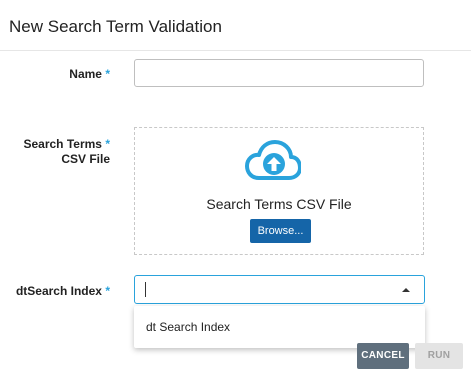 Image resolution: width=471 pixels, height=380 pixels. What do you see at coordinates (107, 291) in the screenshot?
I see `index-required-mark: *` at bounding box center [107, 291].